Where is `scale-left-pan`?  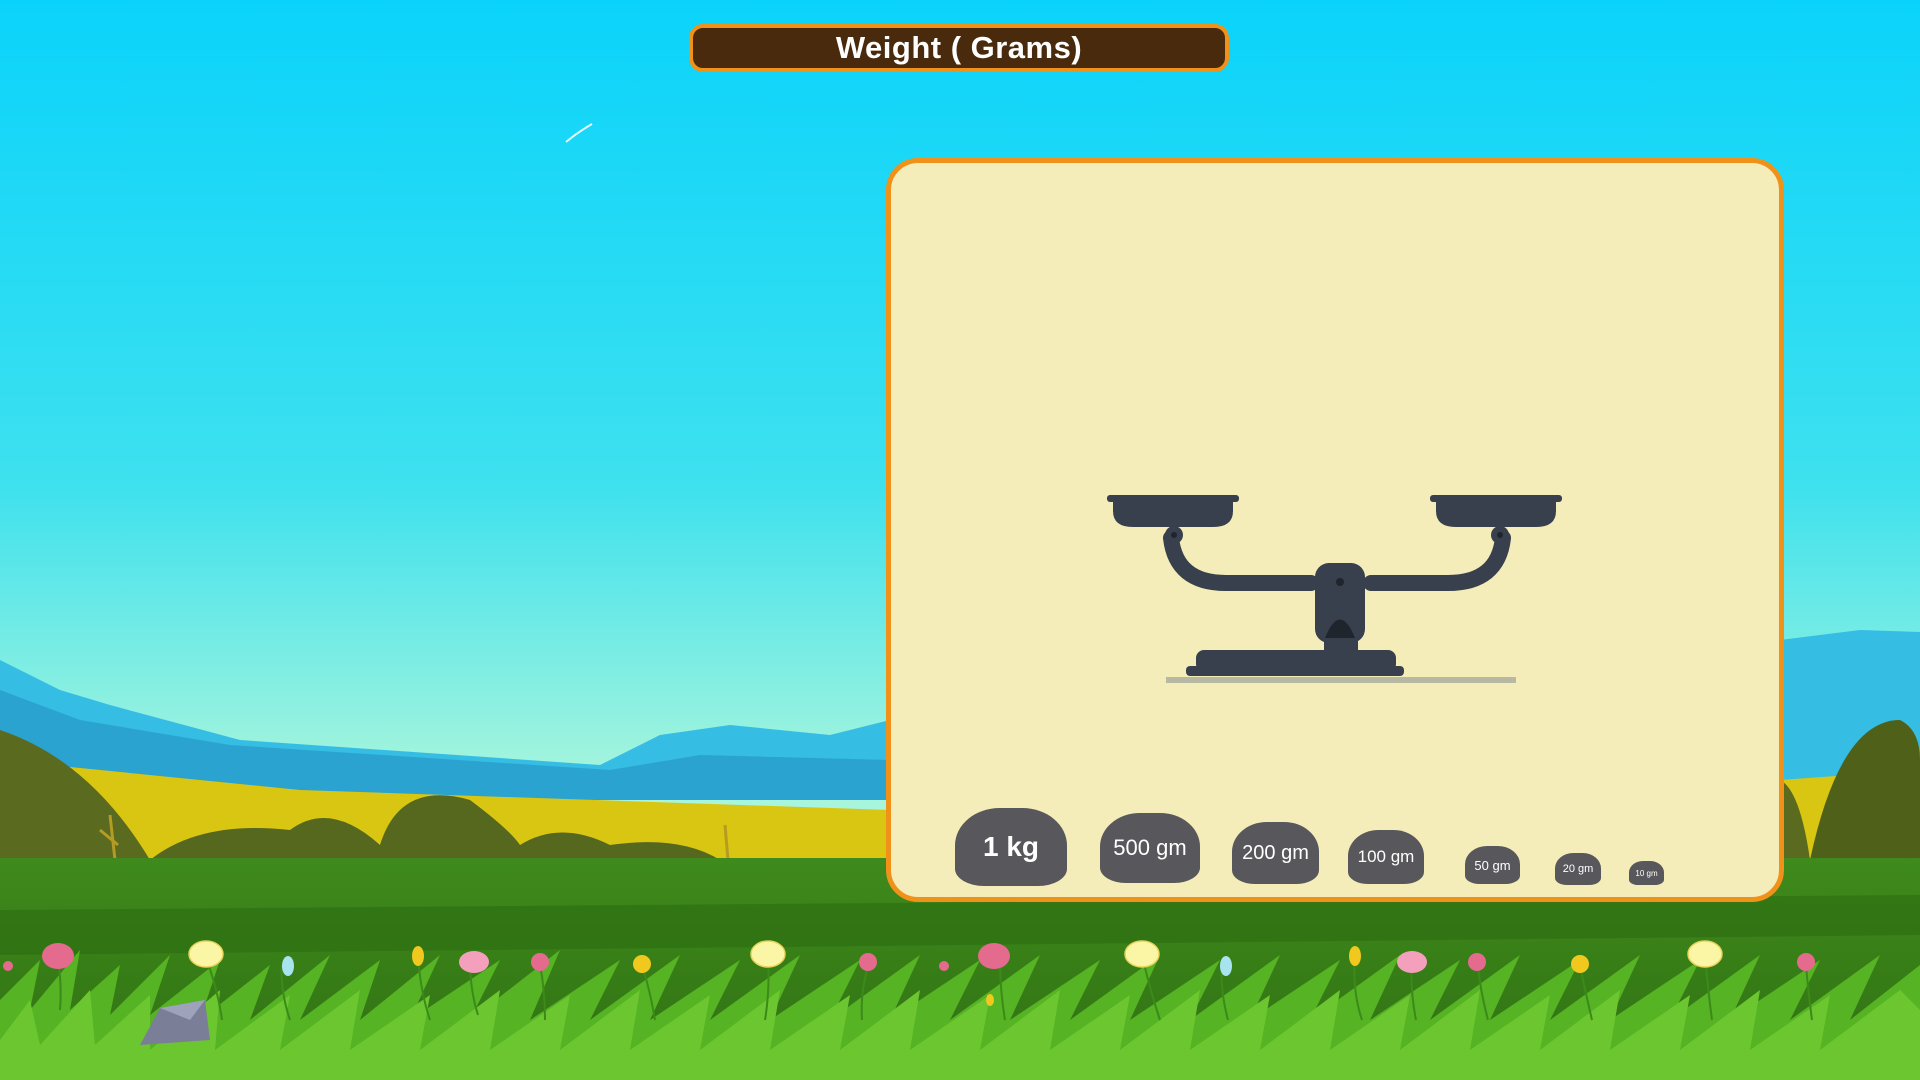
scale-left-pan is located at coordinates (1173, 514).